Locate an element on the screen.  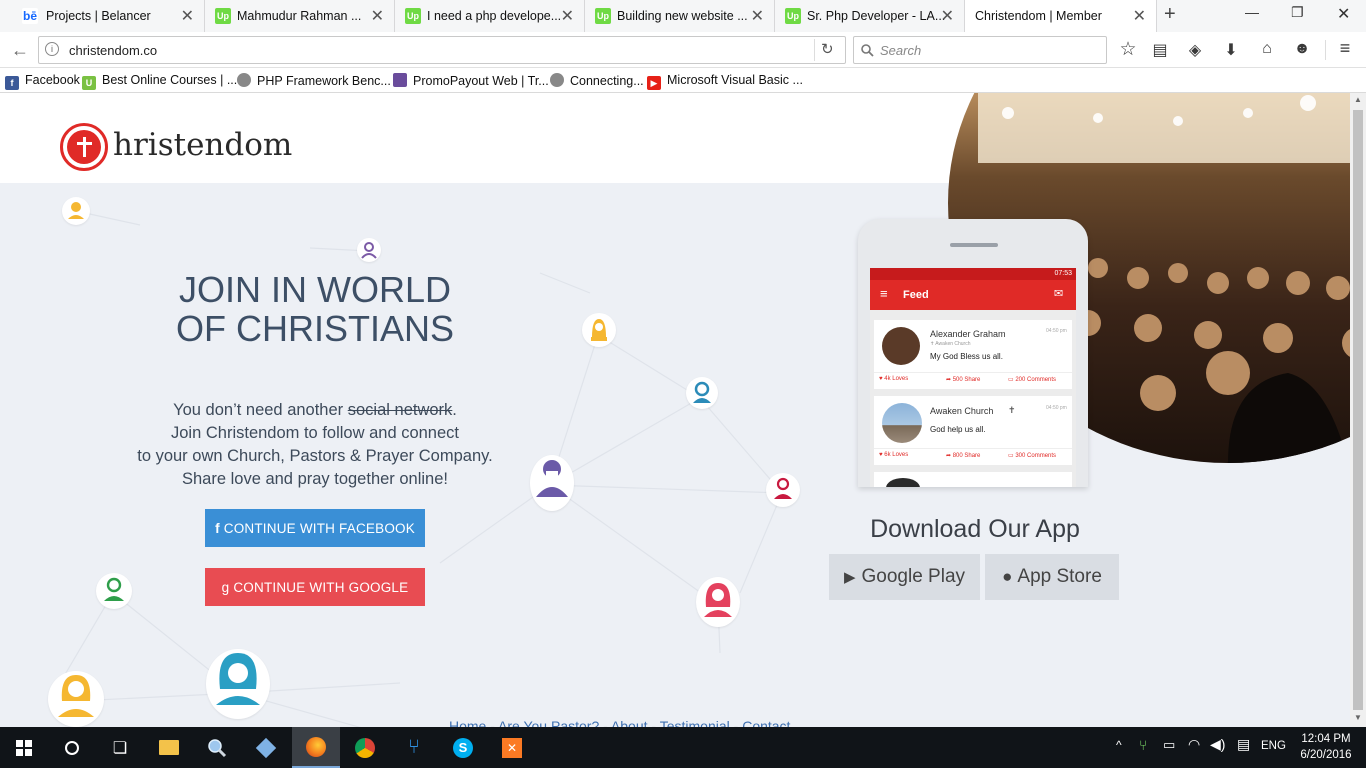
hero-title: JOIN IN WORLD OF CHRISTIANS is located at coordinates (315, 309).